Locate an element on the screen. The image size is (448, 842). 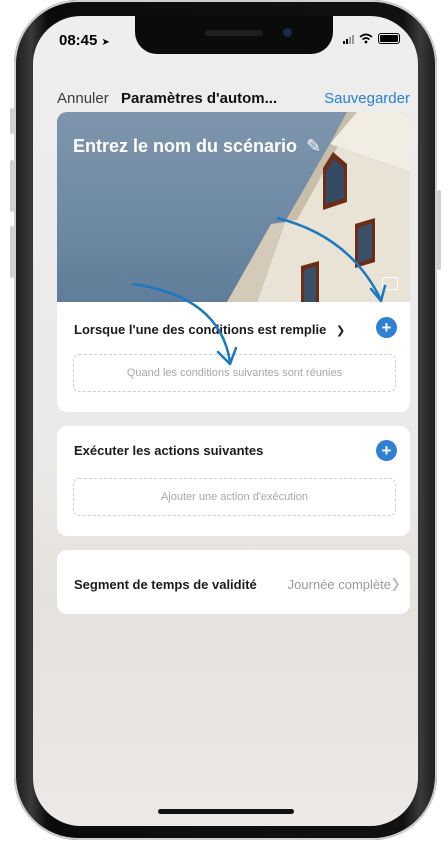
validity-label: Segment de temps de validité is located at coordinates (165, 584).